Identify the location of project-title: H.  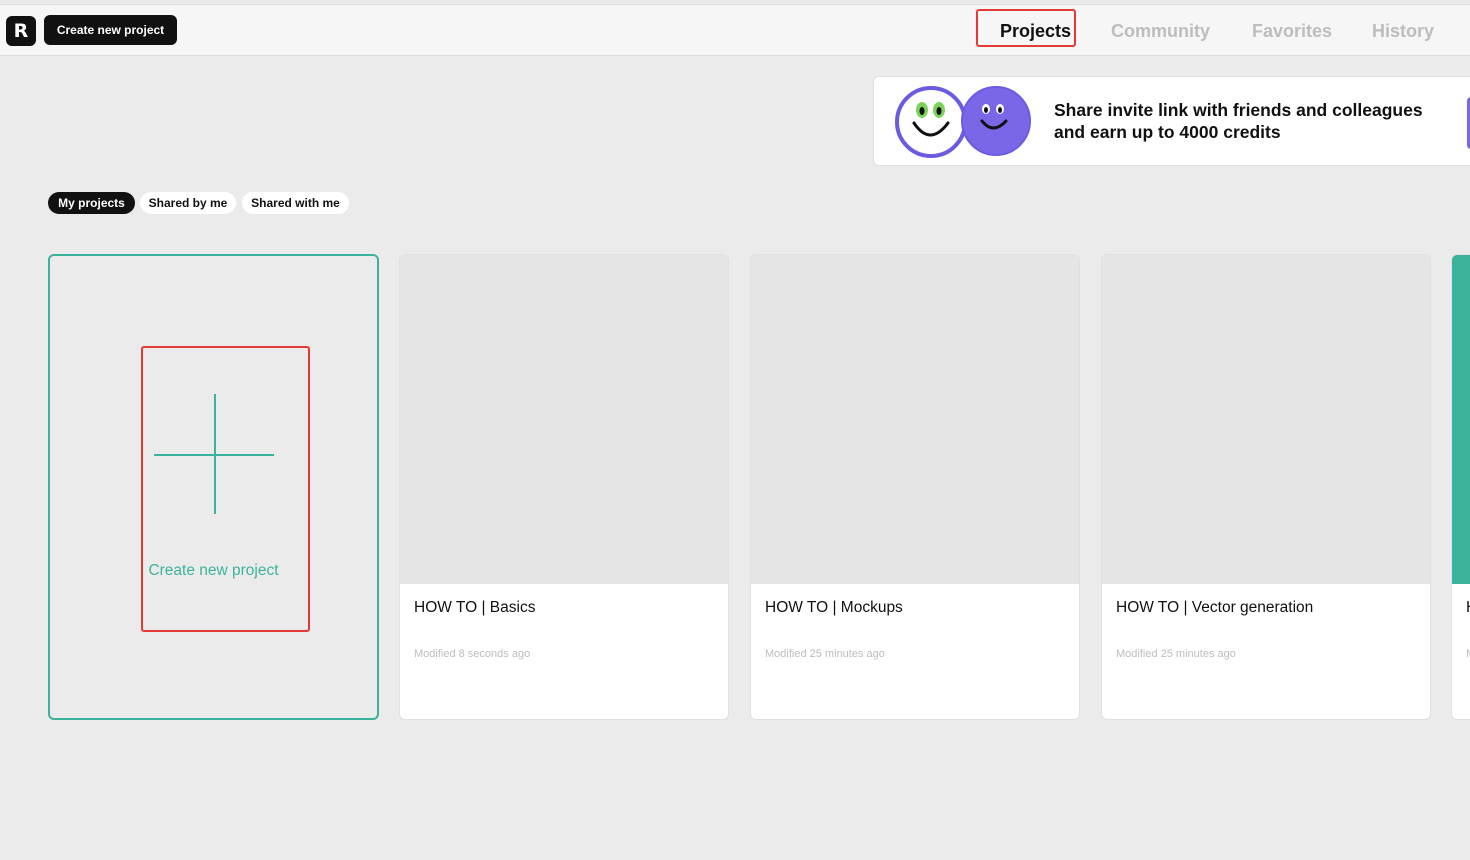
(1468, 608).